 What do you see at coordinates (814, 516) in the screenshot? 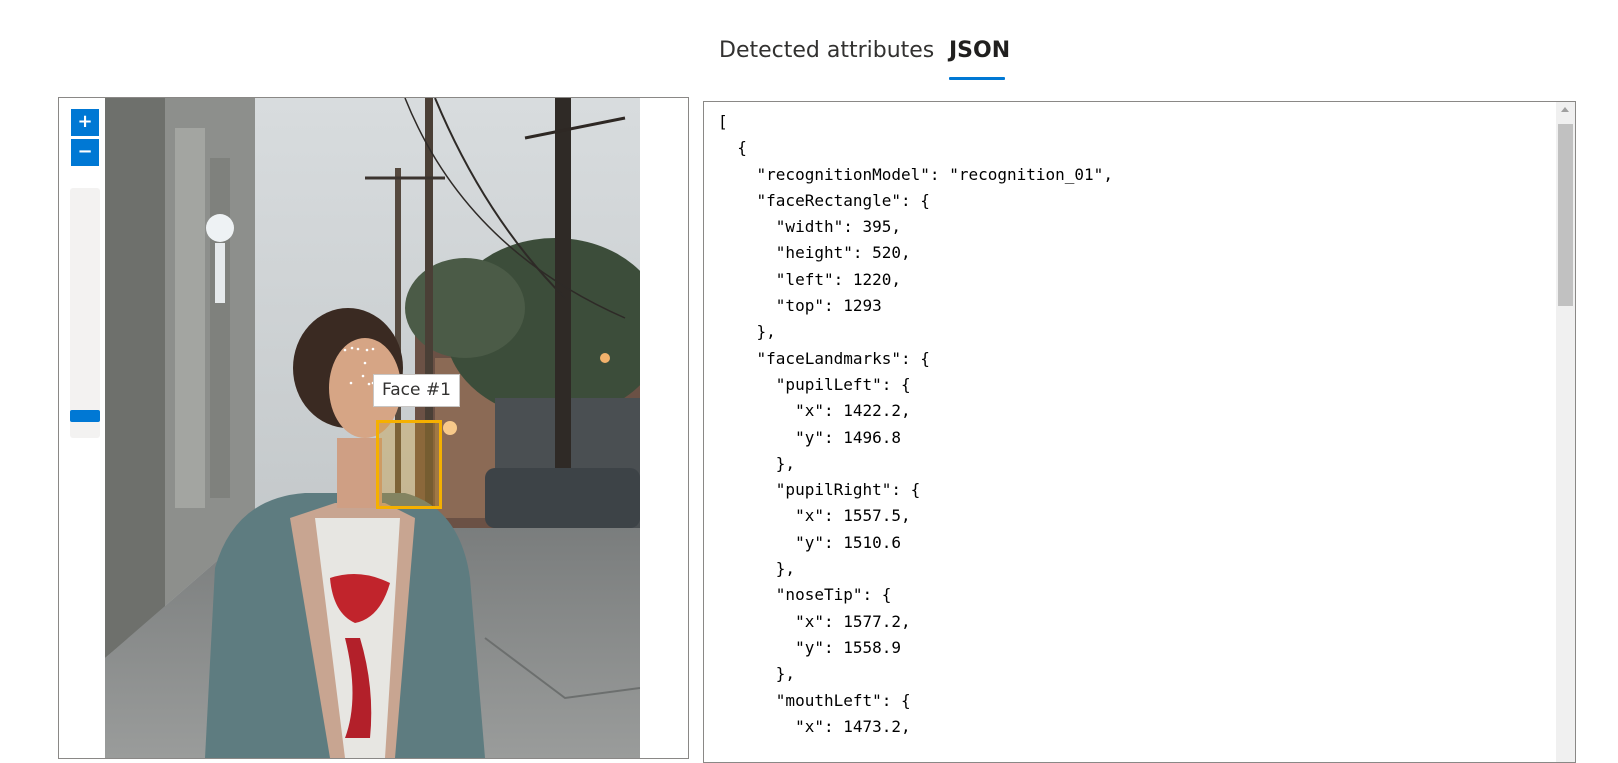
I see `json-line: "x": 1557.5,` at bounding box center [814, 516].